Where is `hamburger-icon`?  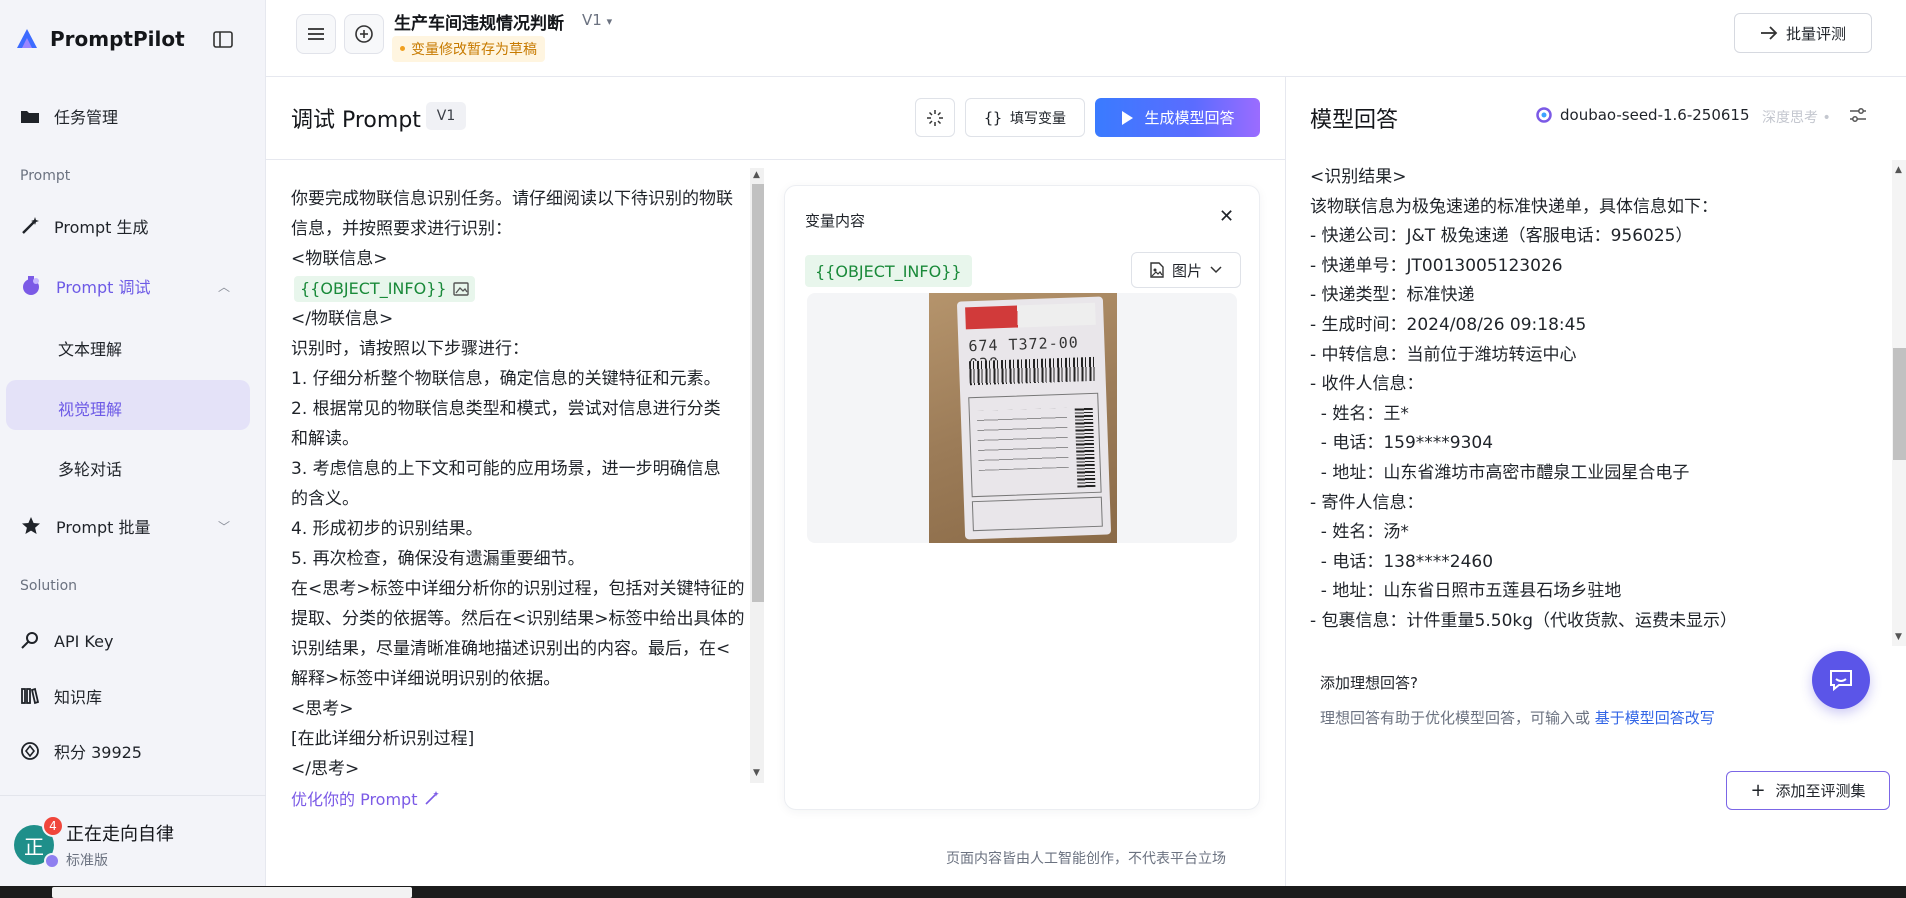 hamburger-icon is located at coordinates (316, 34).